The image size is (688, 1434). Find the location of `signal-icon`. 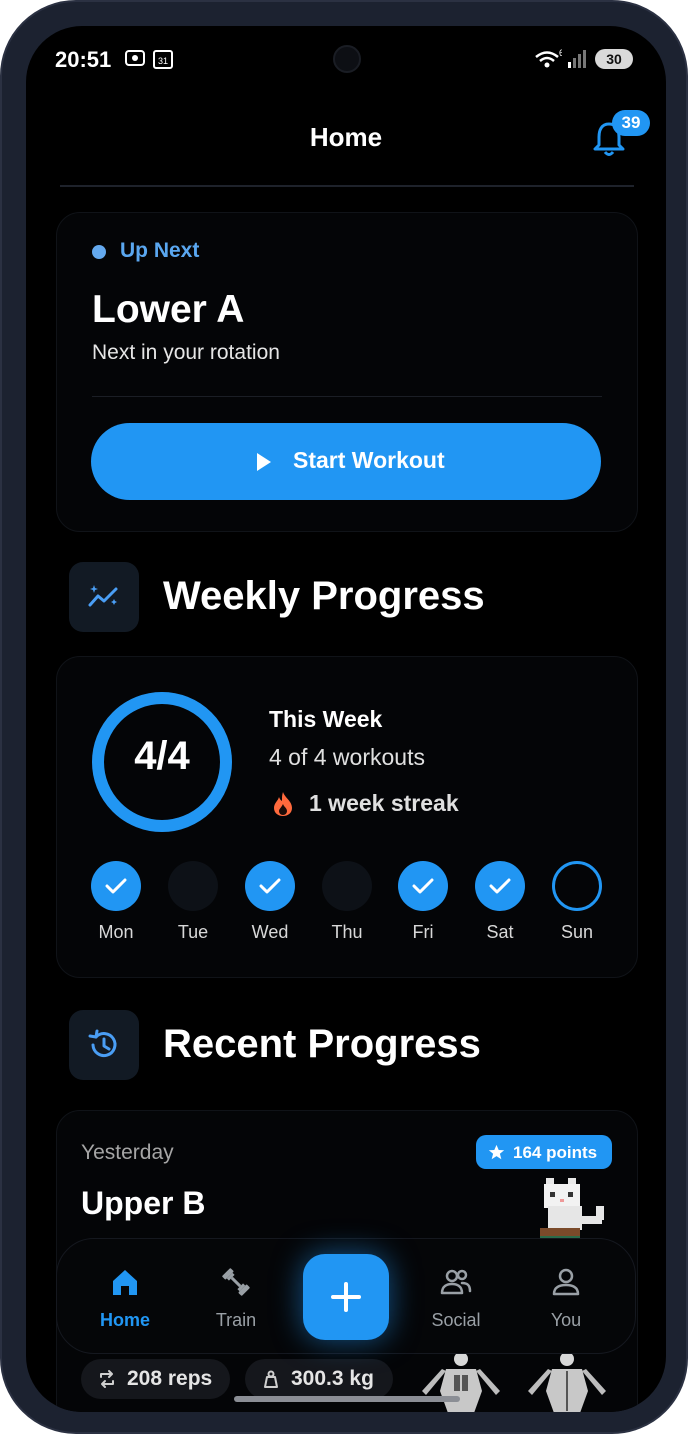

signal-icon is located at coordinates (577, 59).